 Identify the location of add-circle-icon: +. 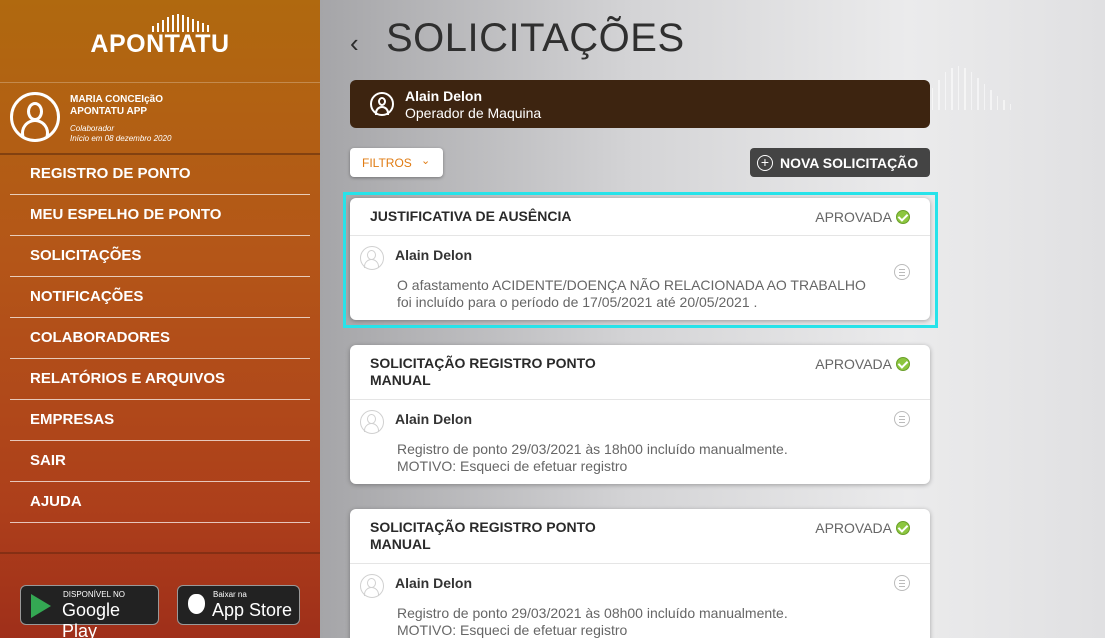
(765, 163).